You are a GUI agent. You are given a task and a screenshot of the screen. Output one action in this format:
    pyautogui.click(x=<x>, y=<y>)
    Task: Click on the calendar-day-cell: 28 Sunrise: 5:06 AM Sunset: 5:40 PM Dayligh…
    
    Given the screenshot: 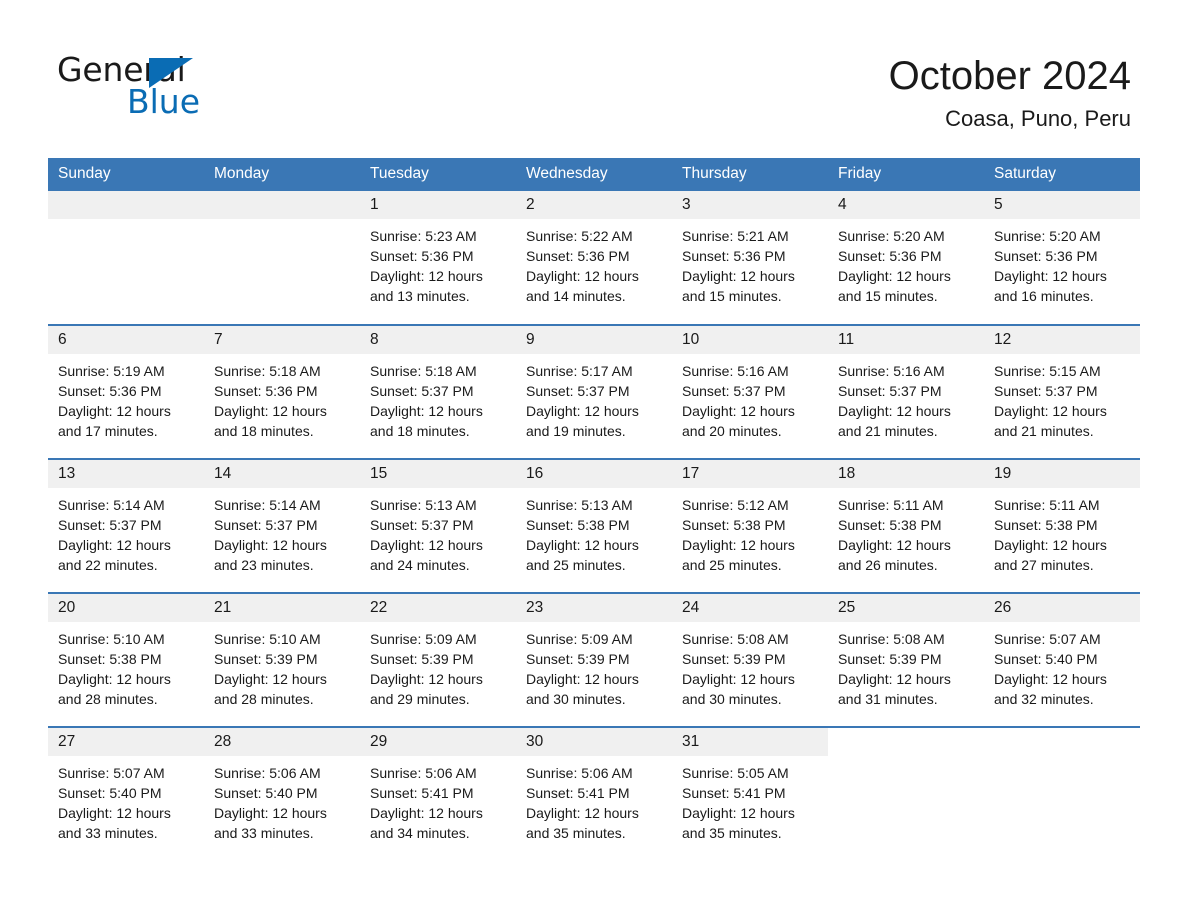 What is the action you would take?
    pyautogui.click(x=282, y=793)
    